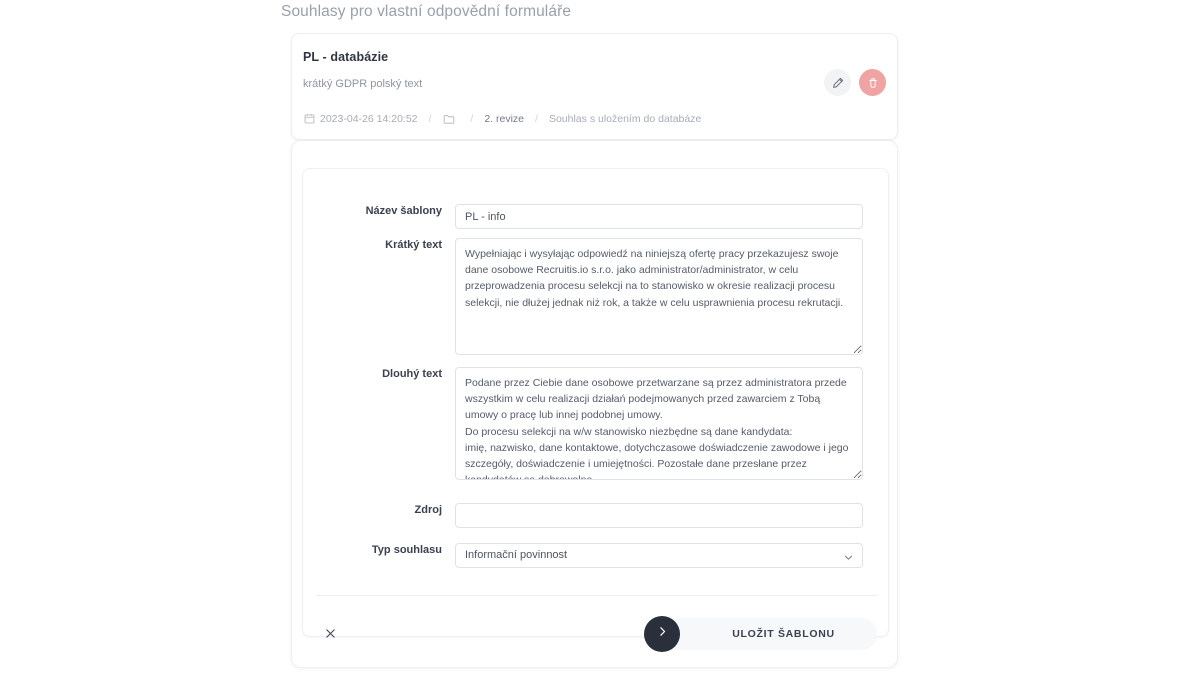 The width and height of the screenshot is (1200, 675). What do you see at coordinates (309, 118) in the screenshot?
I see `calendar-icon` at bounding box center [309, 118].